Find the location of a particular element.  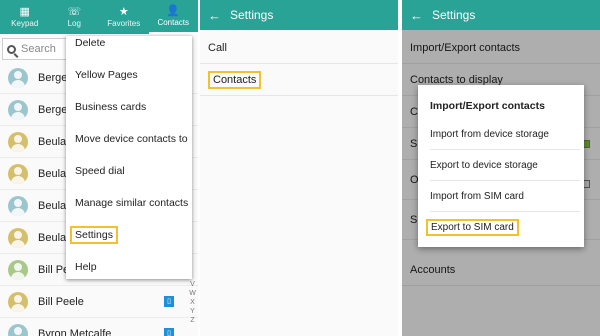

menu-item-yellow-pages: Yellow Pages is located at coordinates (106, 75).